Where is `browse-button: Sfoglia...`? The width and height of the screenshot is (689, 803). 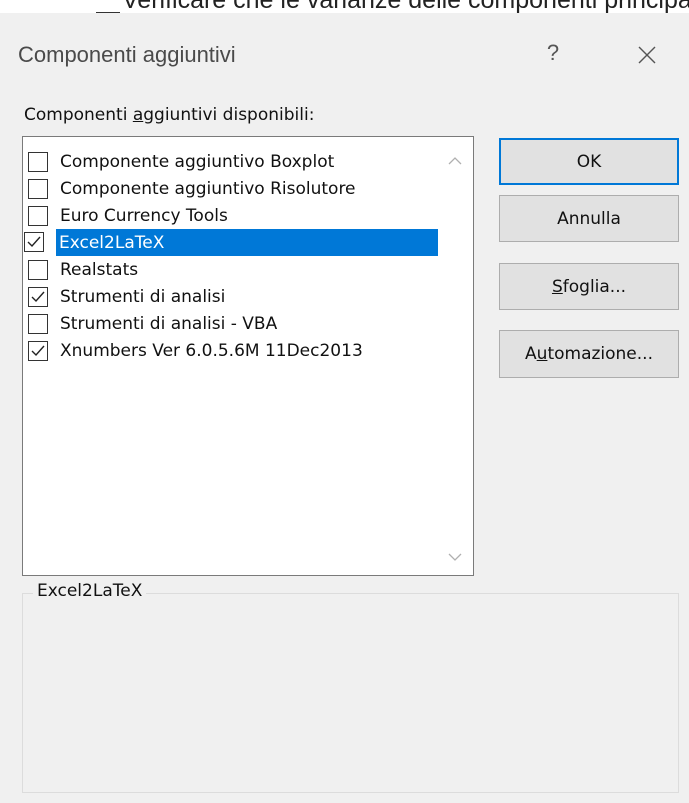 browse-button: Sfoglia... is located at coordinates (589, 286).